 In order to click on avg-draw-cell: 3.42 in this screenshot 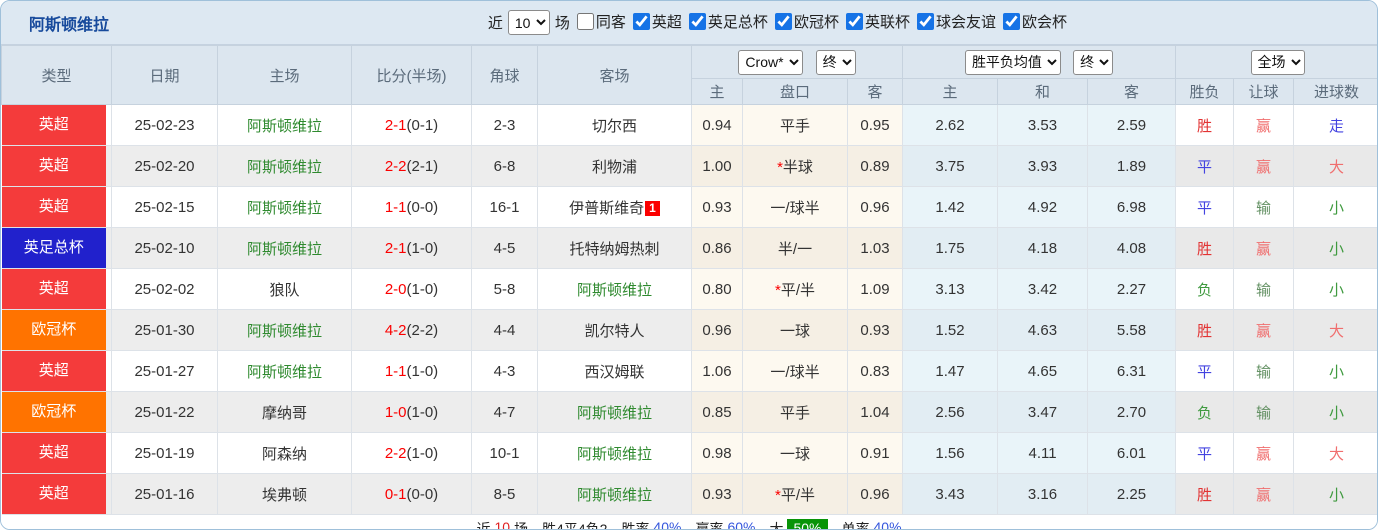, I will do `click(1043, 289)`.